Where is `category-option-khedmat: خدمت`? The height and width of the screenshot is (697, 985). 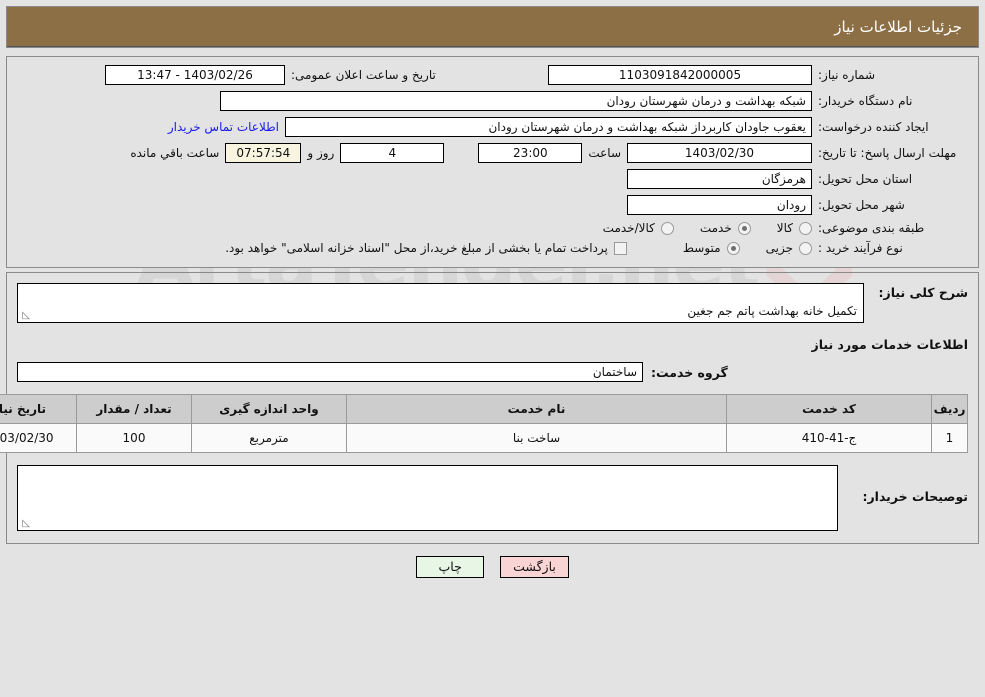
category-option-khedmat: خدمت is located at coordinates (725, 228).